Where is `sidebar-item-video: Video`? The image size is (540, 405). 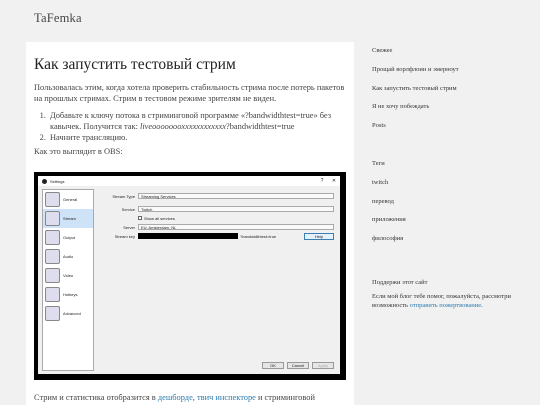
sidebar-item-video: Video is located at coordinates (68, 275).